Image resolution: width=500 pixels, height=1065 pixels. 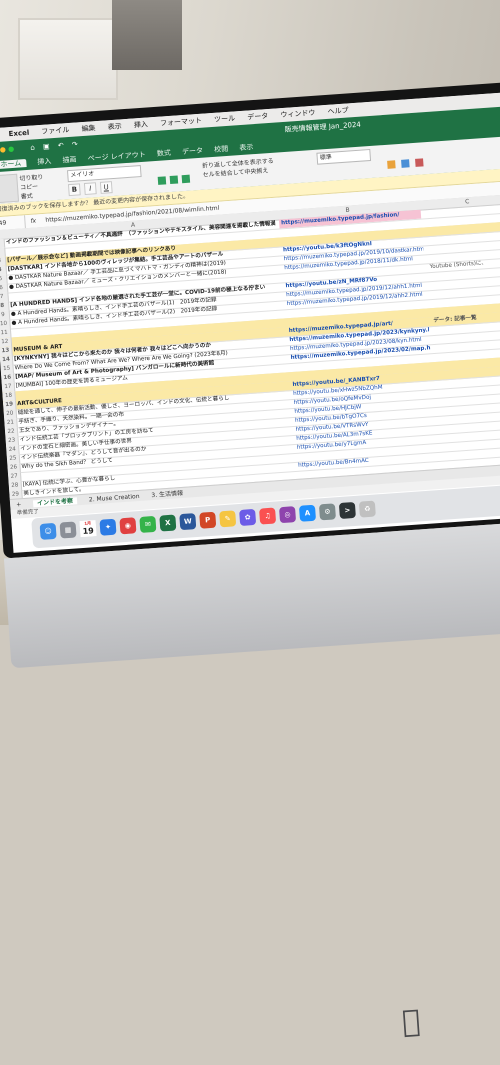 What do you see at coordinates (258, 116) in the screenshot?
I see `menu-data: データ` at bounding box center [258, 116].